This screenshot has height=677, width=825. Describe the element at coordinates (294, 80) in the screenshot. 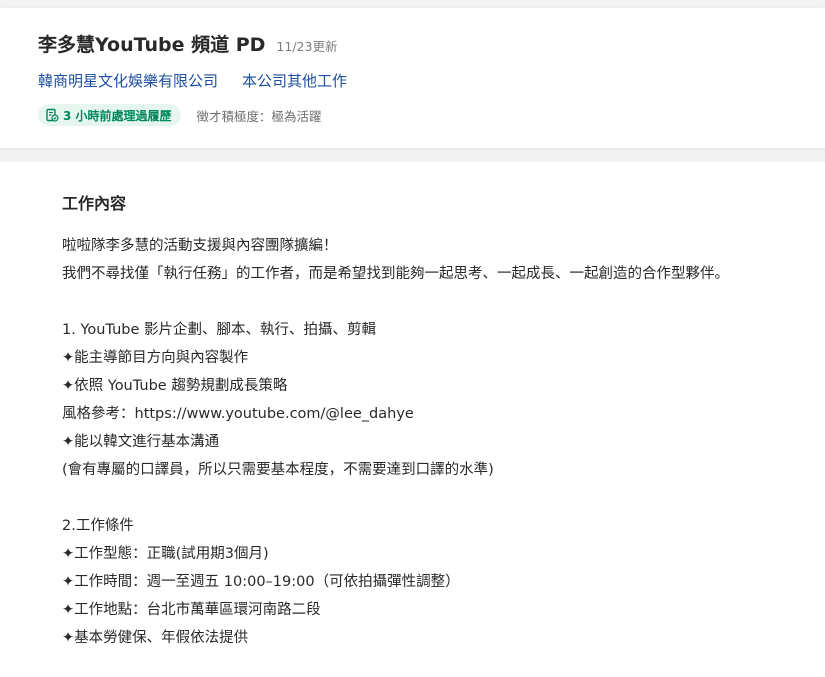

I see `other-jobs-link: 本公司其他工作` at that location.